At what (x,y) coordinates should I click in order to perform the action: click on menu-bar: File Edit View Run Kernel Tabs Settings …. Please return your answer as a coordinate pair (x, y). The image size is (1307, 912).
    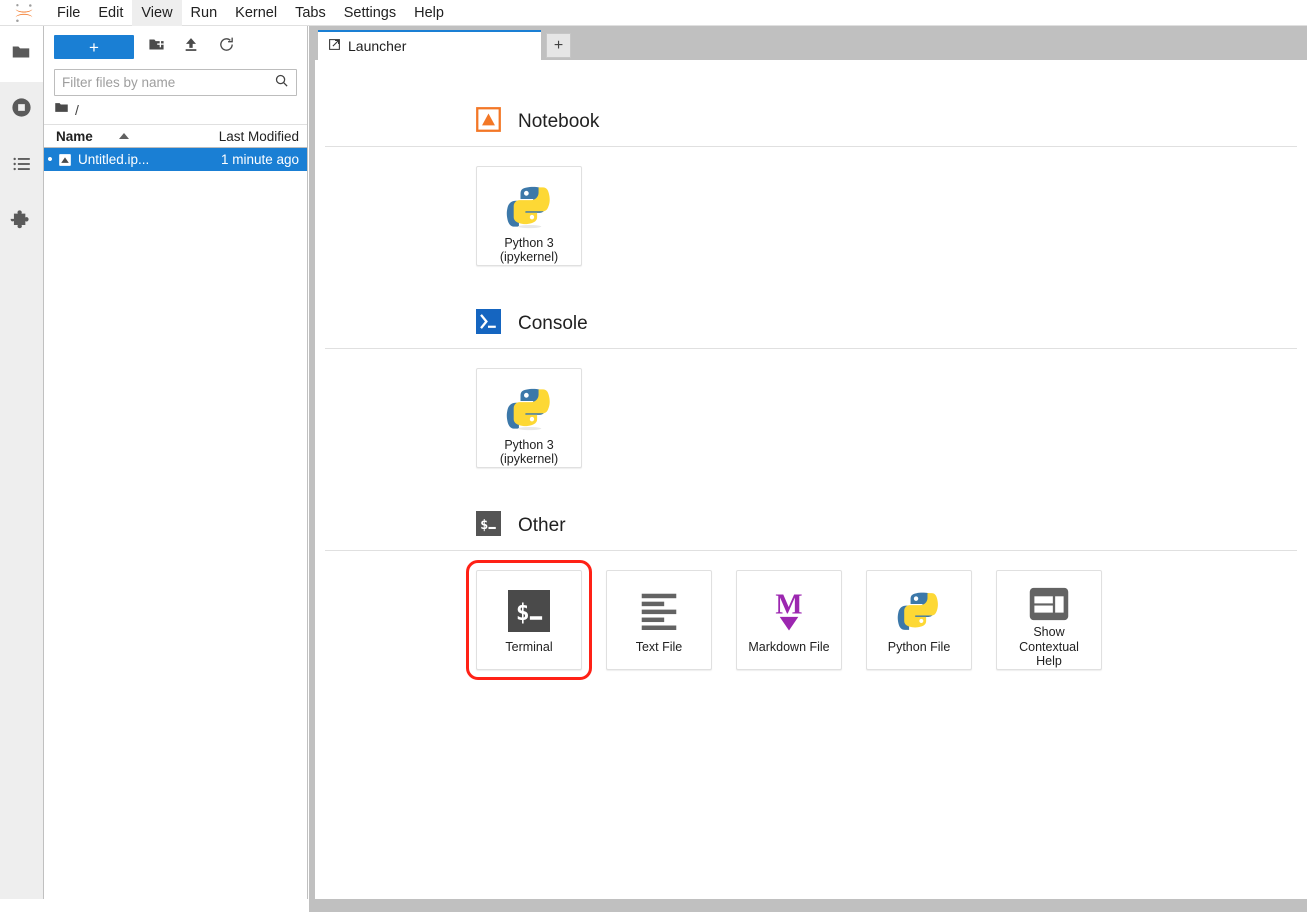
    Looking at the image, I should click on (653, 13).